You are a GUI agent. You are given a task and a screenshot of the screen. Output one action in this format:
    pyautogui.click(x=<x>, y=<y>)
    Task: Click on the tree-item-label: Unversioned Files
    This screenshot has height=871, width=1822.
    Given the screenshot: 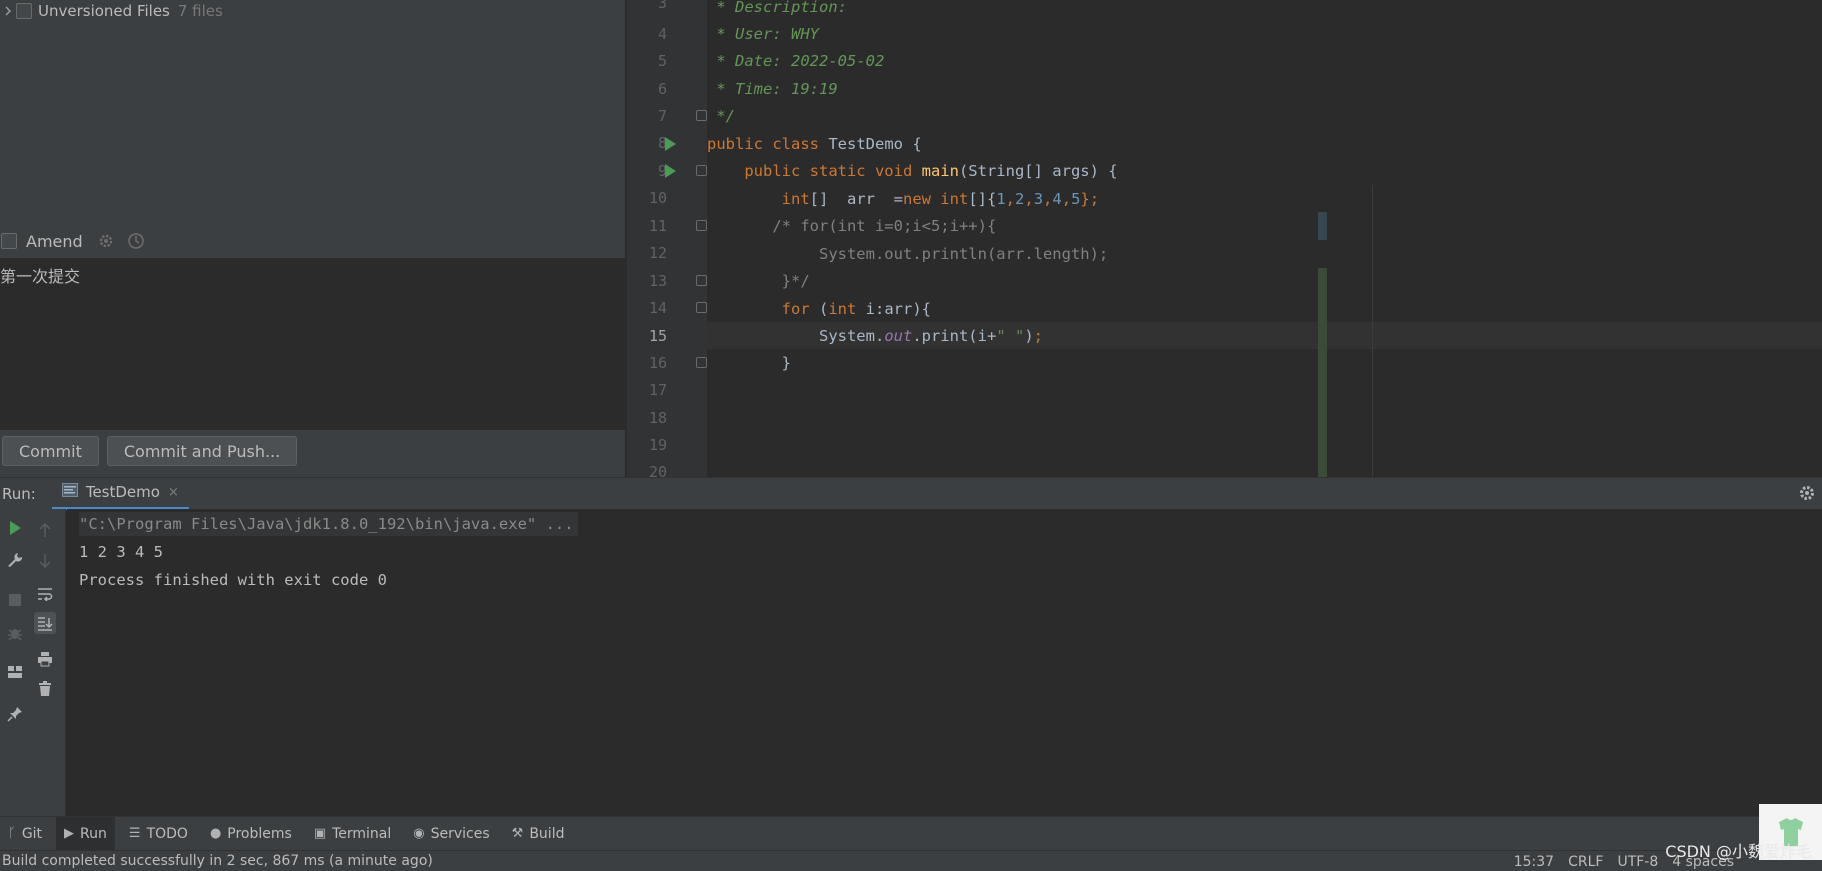 What is the action you would take?
    pyautogui.click(x=104, y=11)
    